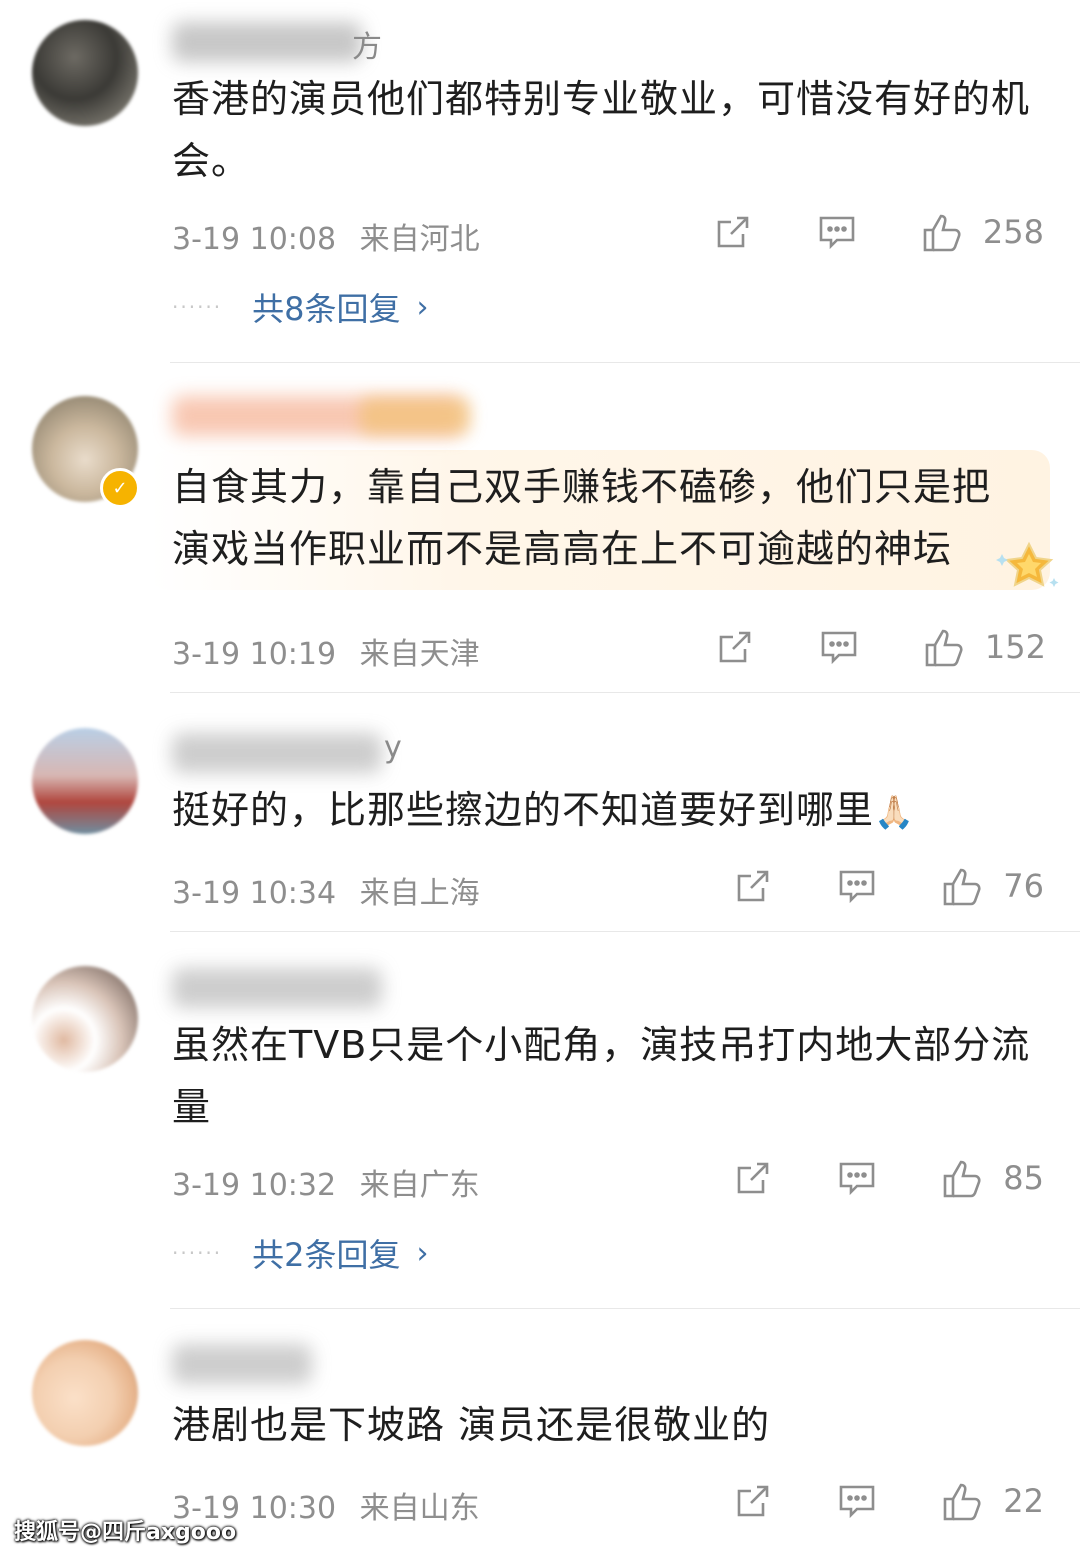 The height and width of the screenshot is (1553, 1080). I want to click on star-badge-icon, so click(1027, 564).